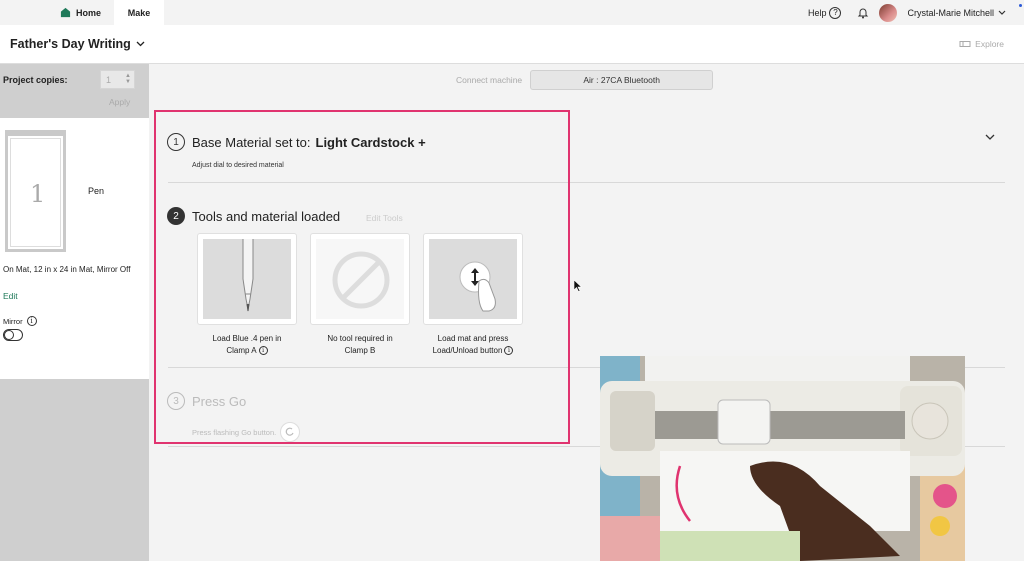 This screenshot has height=561, width=1024. What do you see at coordinates (817, 12) in the screenshot?
I see `help-label: Help` at bounding box center [817, 12].